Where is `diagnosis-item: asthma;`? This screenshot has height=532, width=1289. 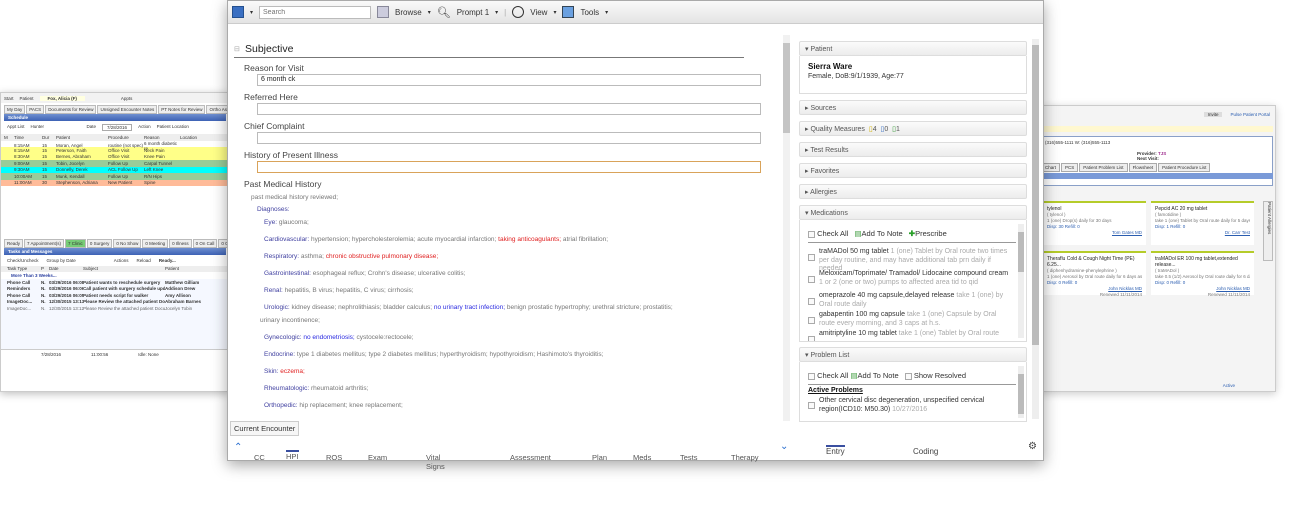 diagnosis-item: asthma; is located at coordinates (312, 256).